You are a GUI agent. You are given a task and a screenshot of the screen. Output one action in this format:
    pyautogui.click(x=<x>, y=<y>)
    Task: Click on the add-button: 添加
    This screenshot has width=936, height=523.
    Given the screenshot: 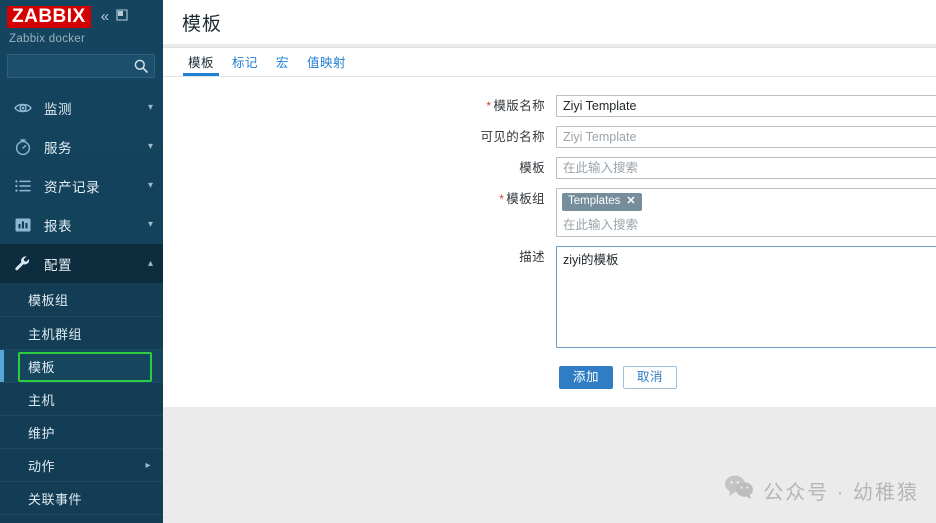 What is the action you would take?
    pyautogui.click(x=586, y=377)
    